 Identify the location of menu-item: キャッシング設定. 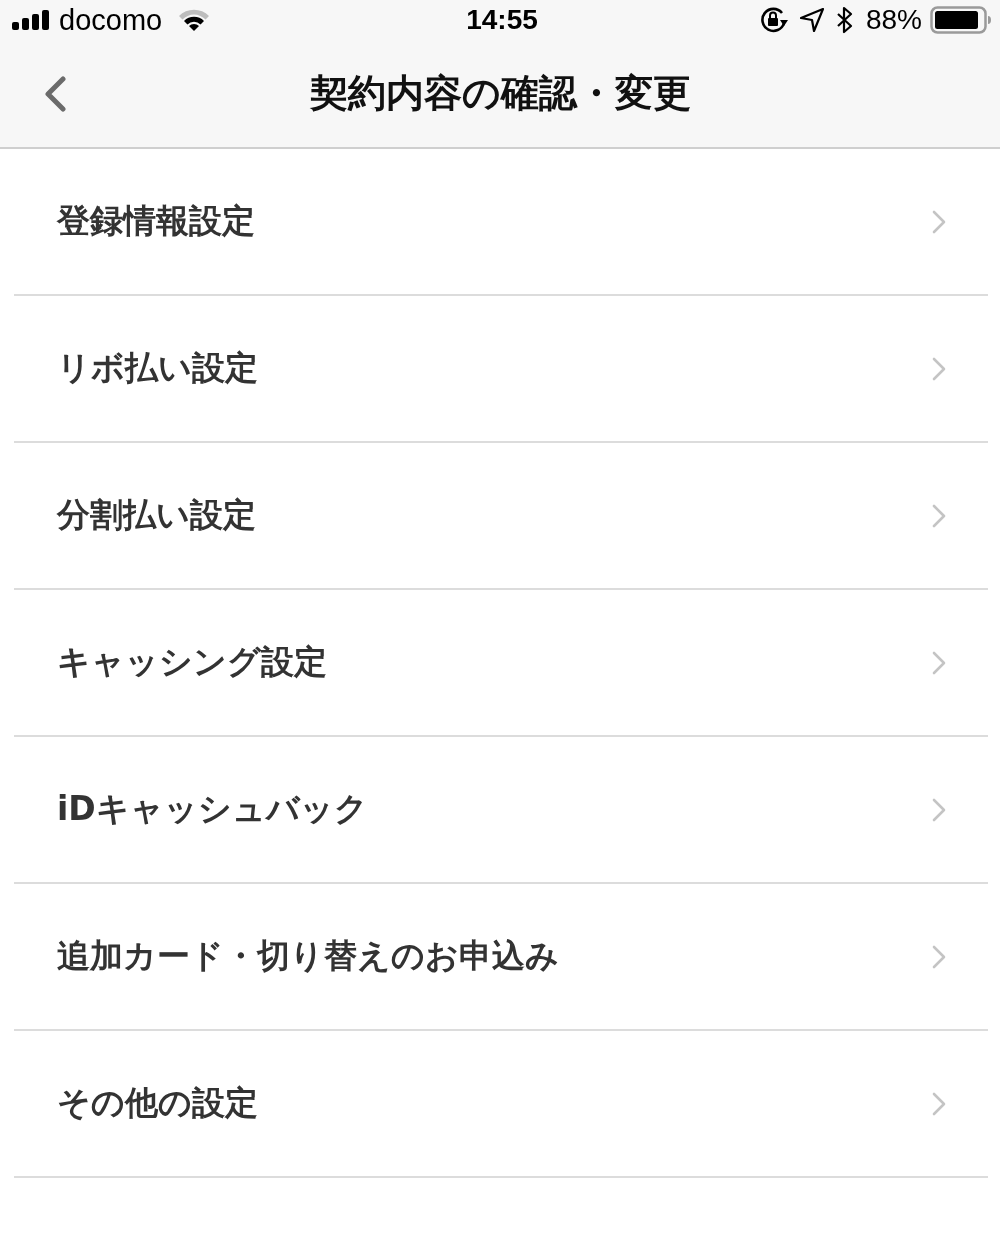
(501, 663).